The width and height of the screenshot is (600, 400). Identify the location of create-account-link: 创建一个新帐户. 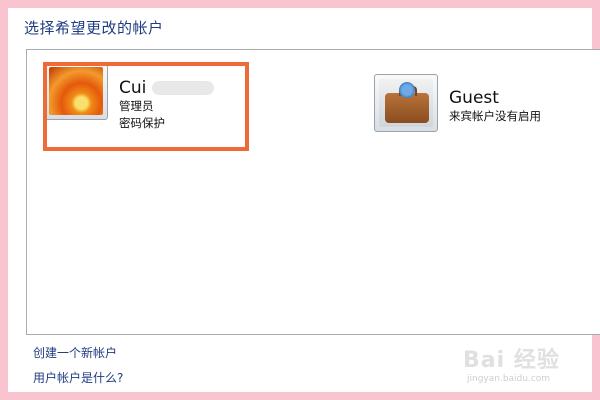
(75, 352).